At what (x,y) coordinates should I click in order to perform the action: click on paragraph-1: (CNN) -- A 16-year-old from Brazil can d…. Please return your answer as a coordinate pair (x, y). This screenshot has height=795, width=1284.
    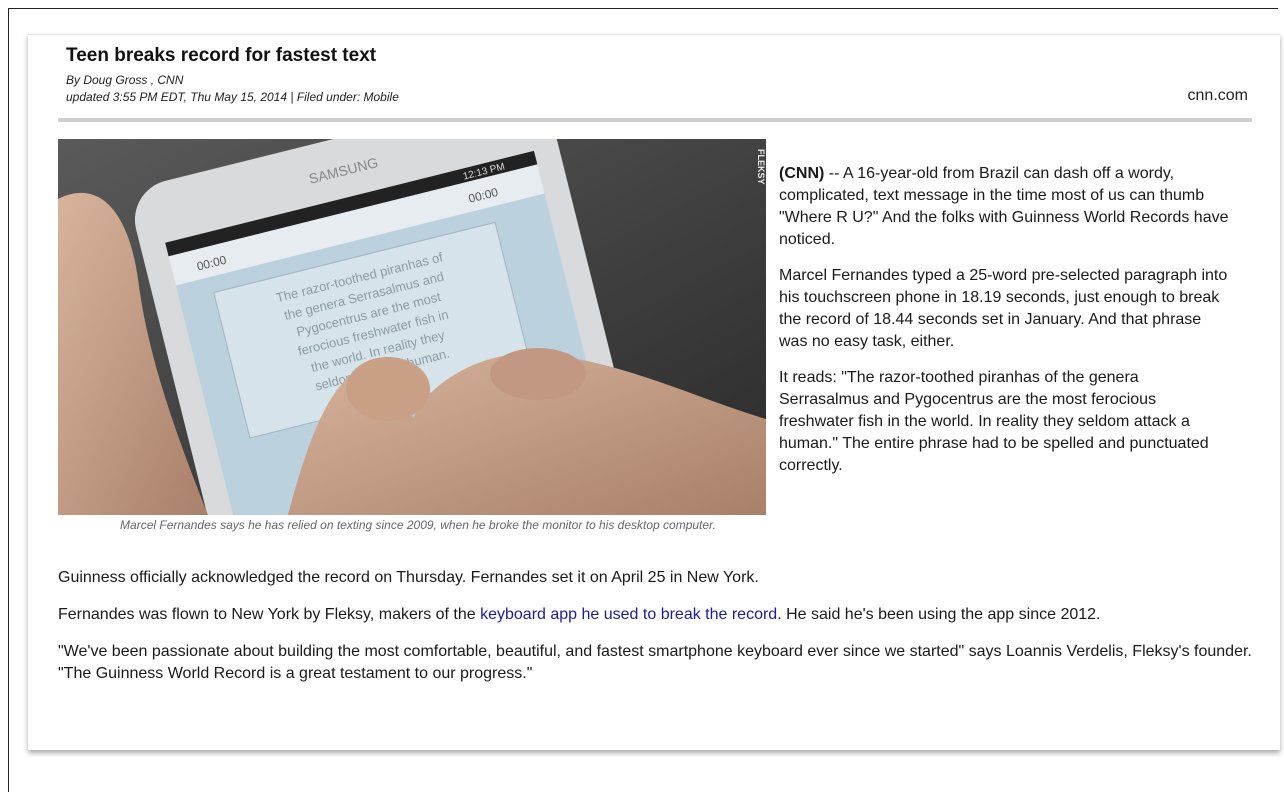
    Looking at the image, I should click on (1004, 207).